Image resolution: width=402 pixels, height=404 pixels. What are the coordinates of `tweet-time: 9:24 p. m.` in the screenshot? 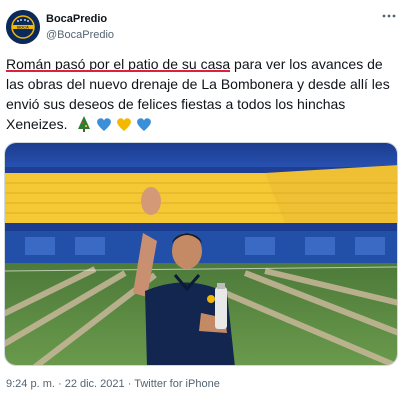 It's located at (30, 384).